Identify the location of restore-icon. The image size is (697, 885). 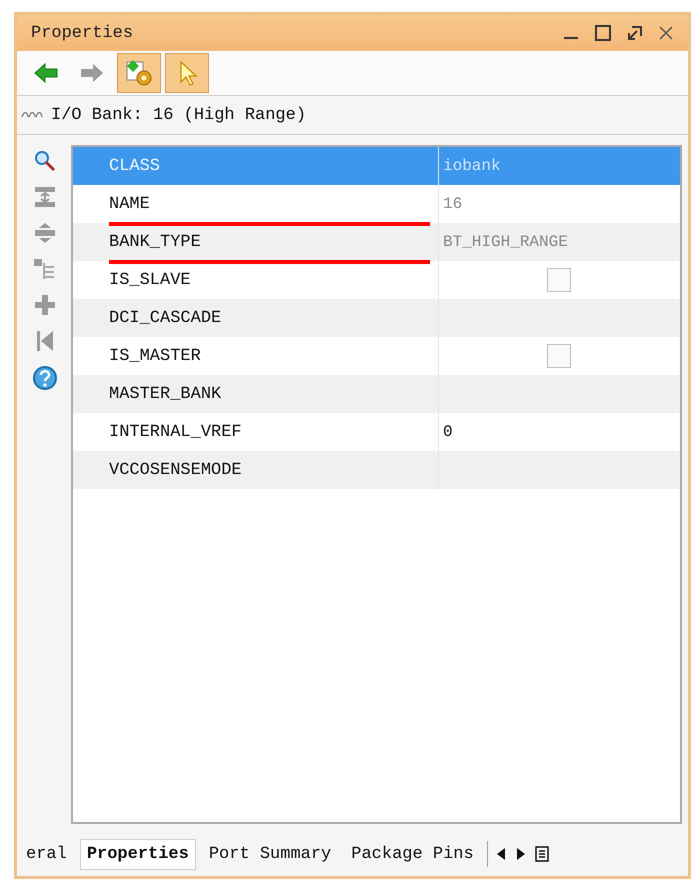
(635, 33).